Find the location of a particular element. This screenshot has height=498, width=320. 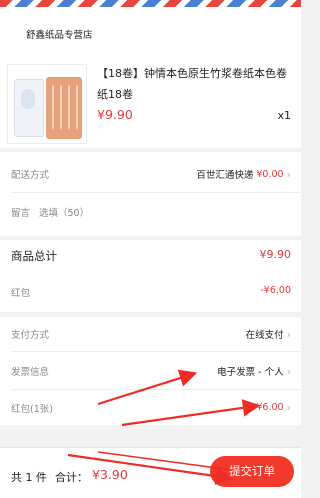

coupon-label: 红包(1张) is located at coordinates (32, 409).